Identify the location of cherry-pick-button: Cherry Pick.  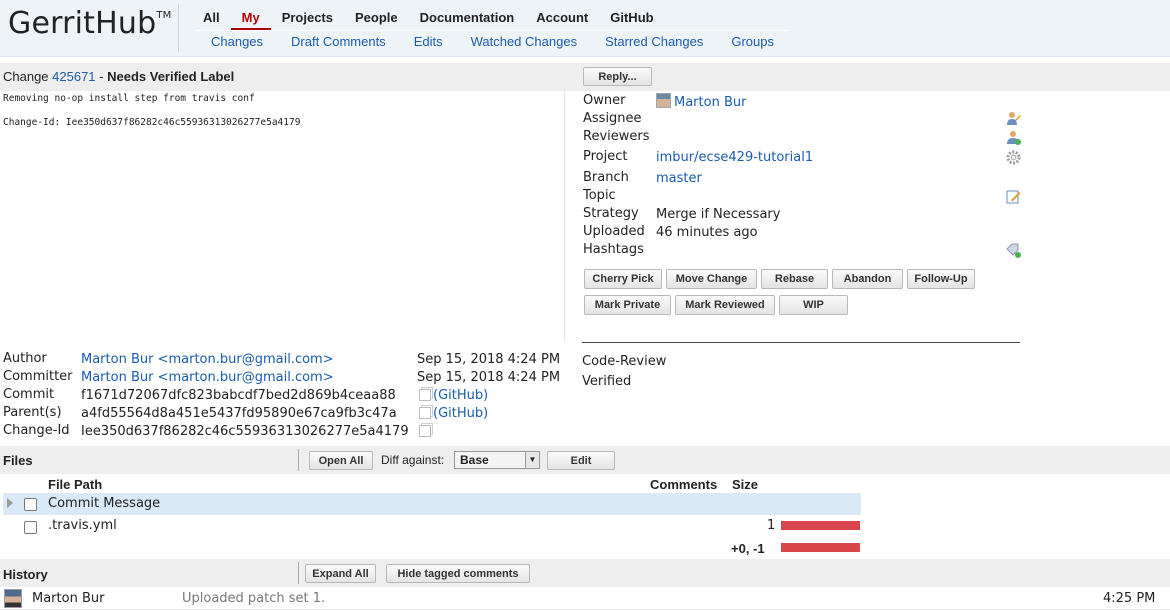
(623, 279).